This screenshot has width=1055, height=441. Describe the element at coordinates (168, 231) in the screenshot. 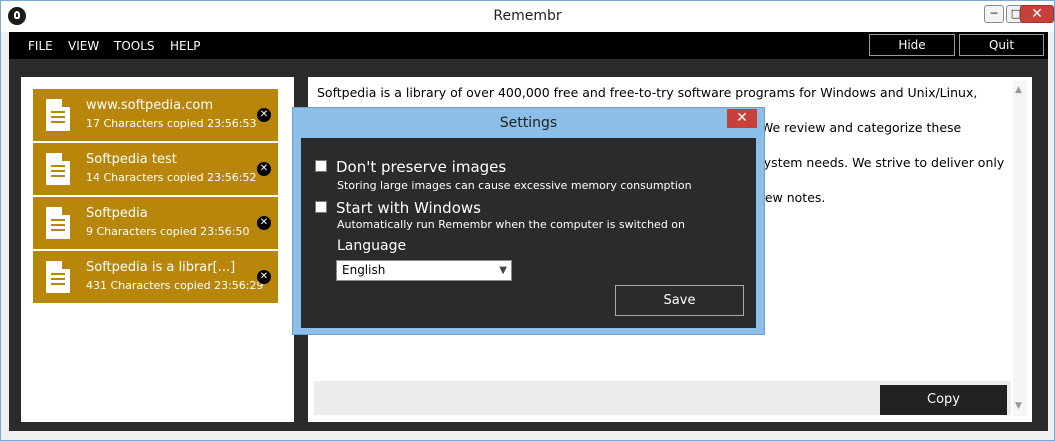

I see `clip-meta: 9 Characters copied 23:56:50` at that location.